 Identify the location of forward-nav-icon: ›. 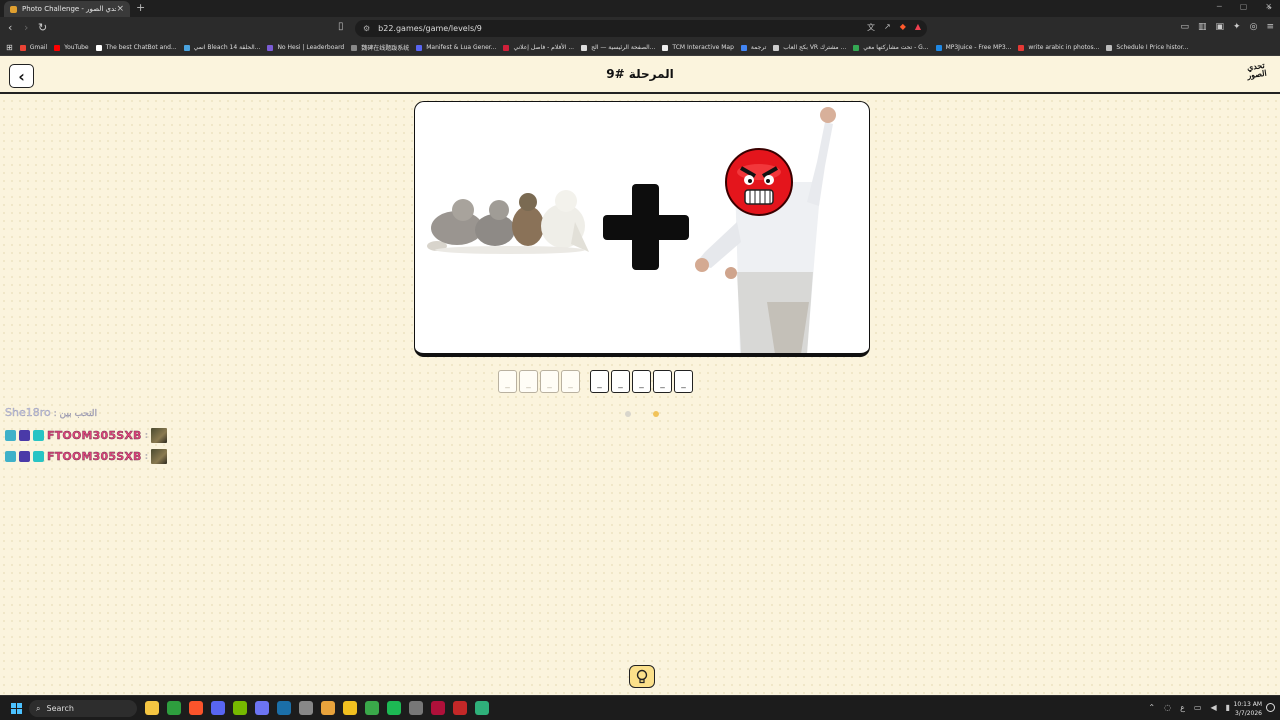
(26, 27).